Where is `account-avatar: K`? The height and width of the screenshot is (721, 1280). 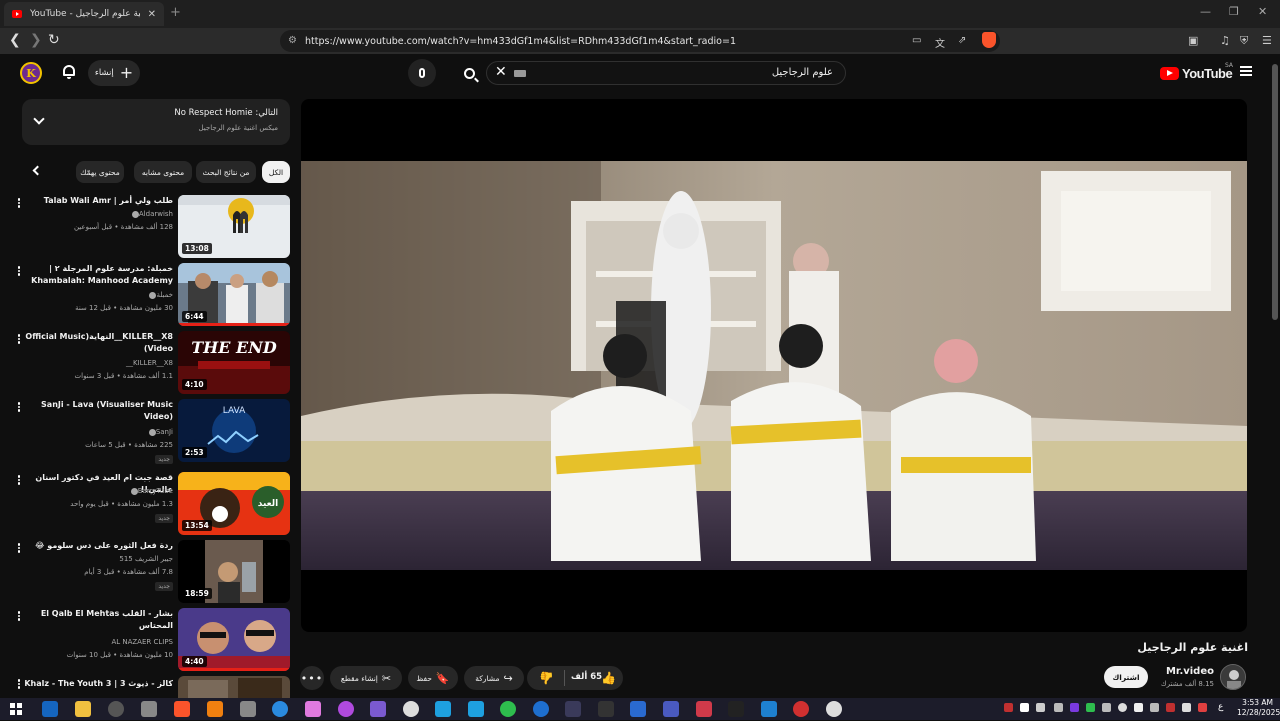 account-avatar: K is located at coordinates (31, 73).